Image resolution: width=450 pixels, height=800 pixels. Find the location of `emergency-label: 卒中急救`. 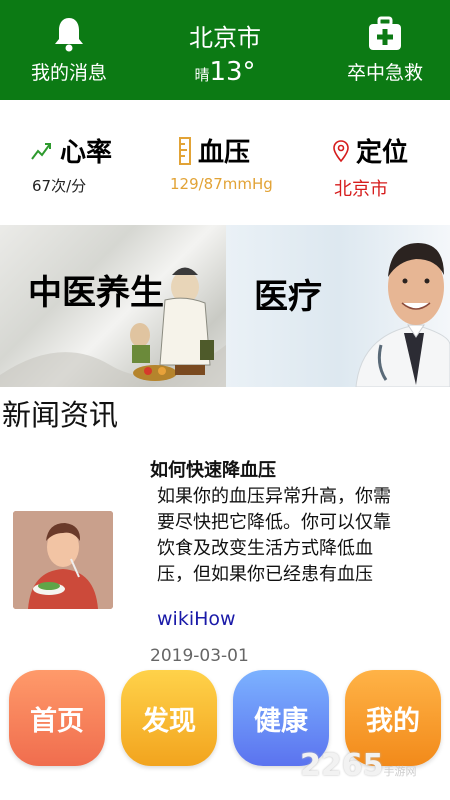

emergency-label: 卒中急救 is located at coordinates (384, 73).